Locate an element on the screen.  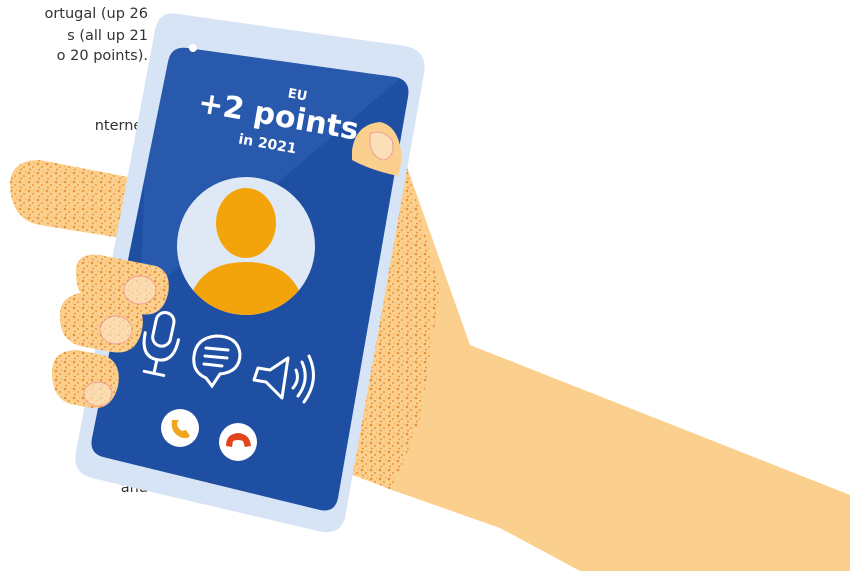
decline-call-button is located at coordinates (238, 442).